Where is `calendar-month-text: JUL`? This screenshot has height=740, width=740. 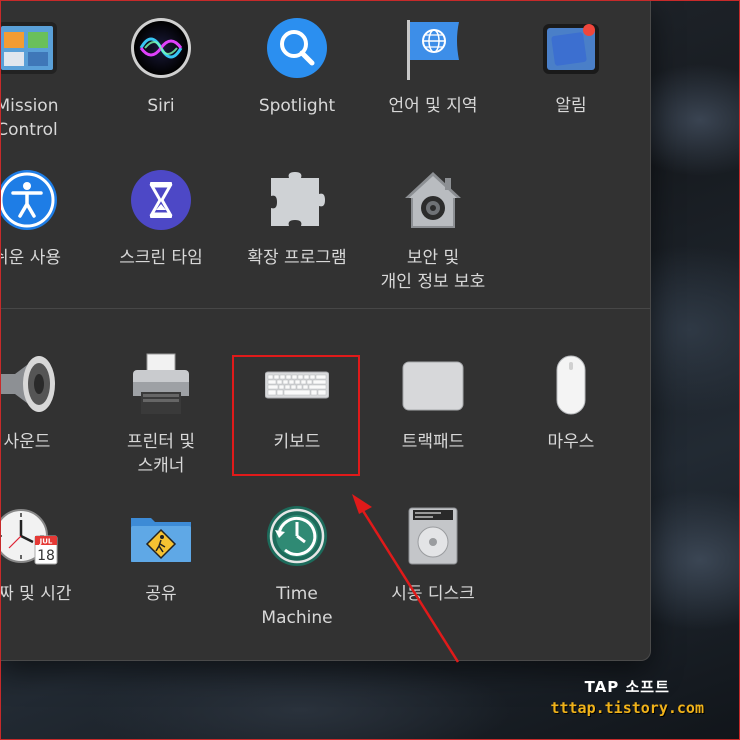
calendar-month-text: JUL is located at coordinates (46, 542).